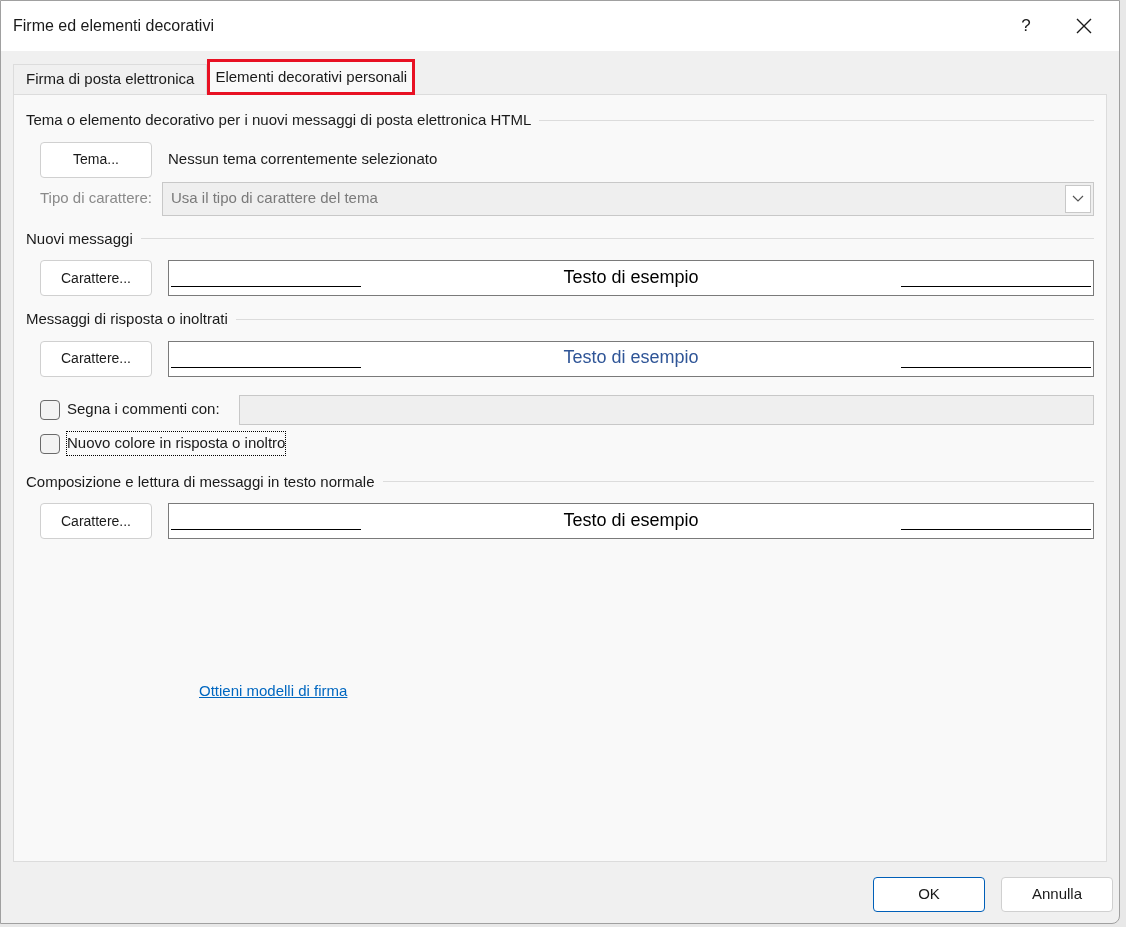 The width and height of the screenshot is (1126, 927). Describe the element at coordinates (275, 198) in the screenshot. I see `font-type-value: Usa il tipo di carattere del tema` at that location.